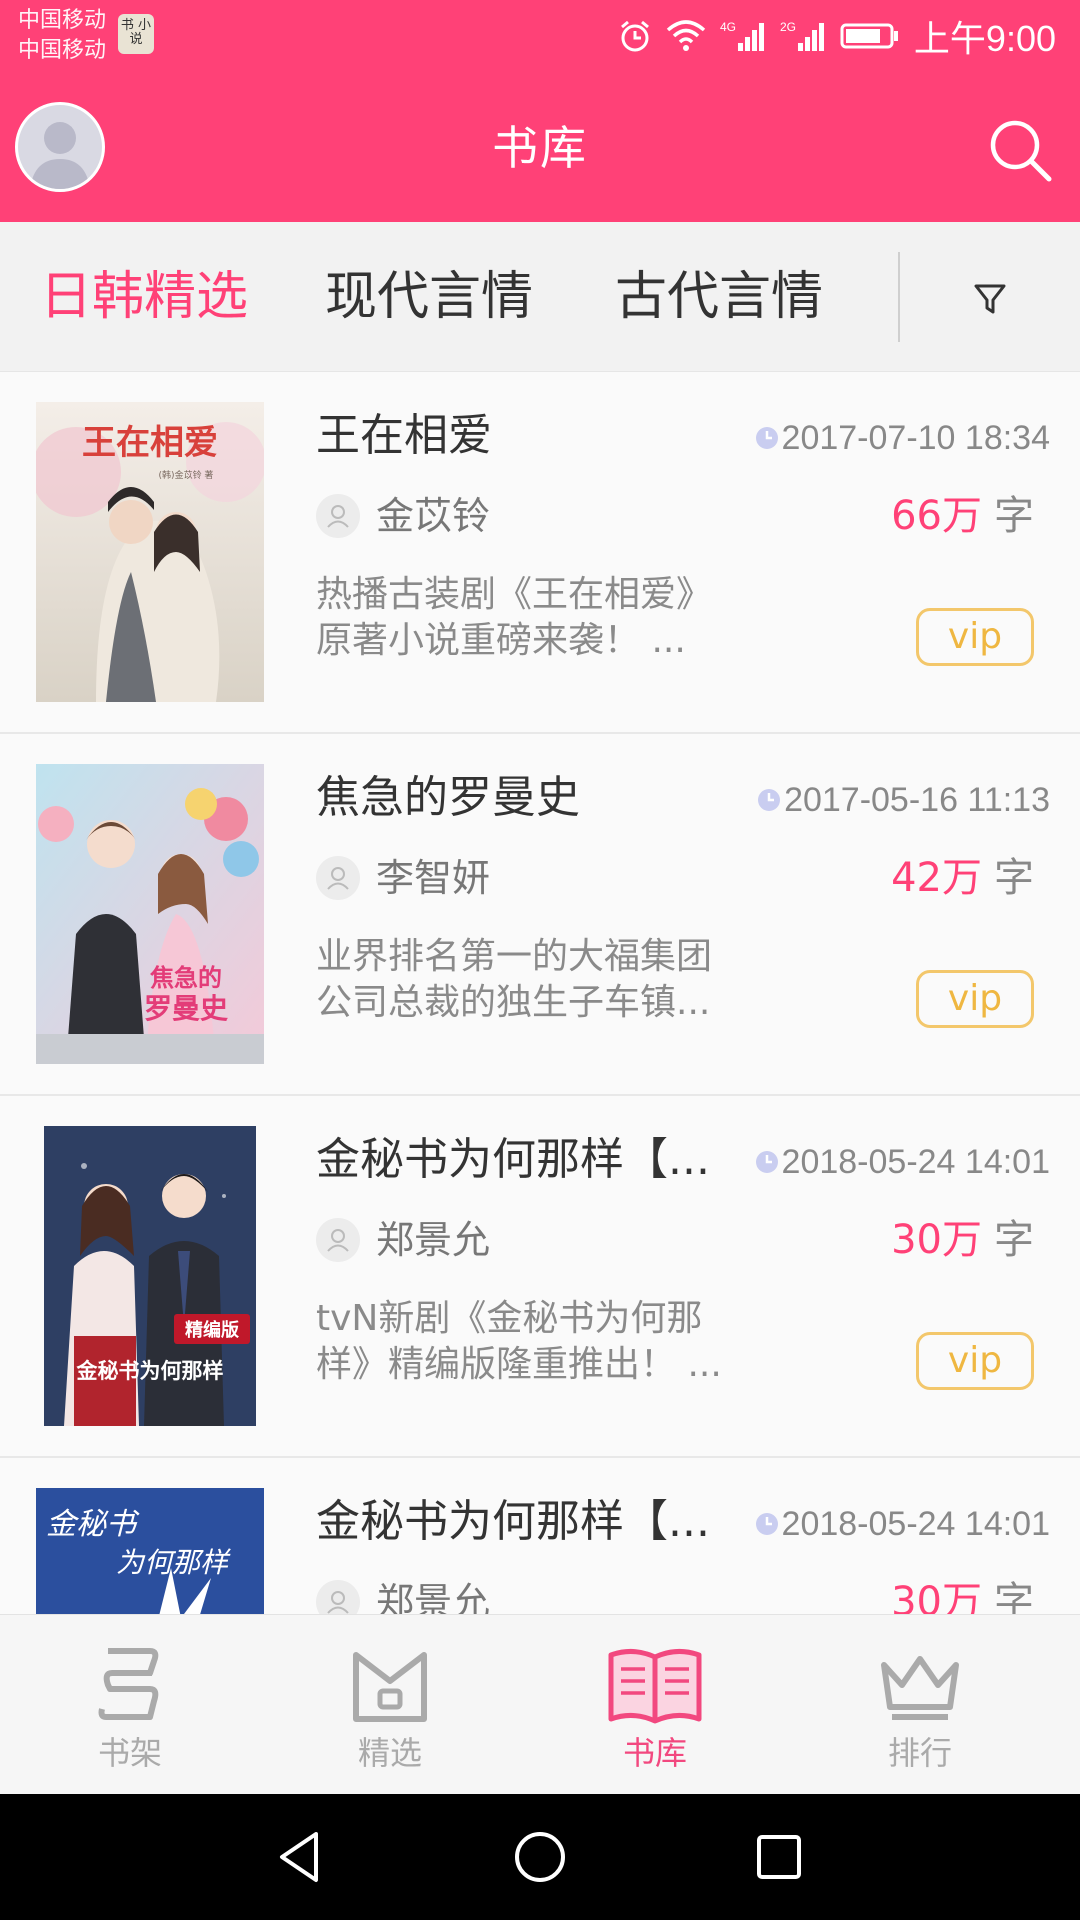 The image size is (1080, 1920). What do you see at coordinates (975, 637) in the screenshot?
I see `vip-badge: vip` at bounding box center [975, 637].